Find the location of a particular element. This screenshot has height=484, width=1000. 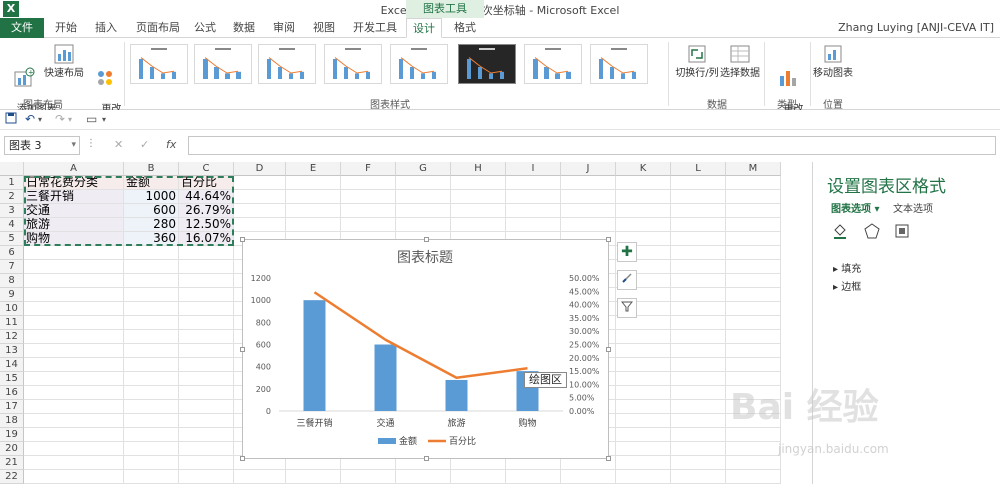

cell-a5: 购物 is located at coordinates (74, 239).